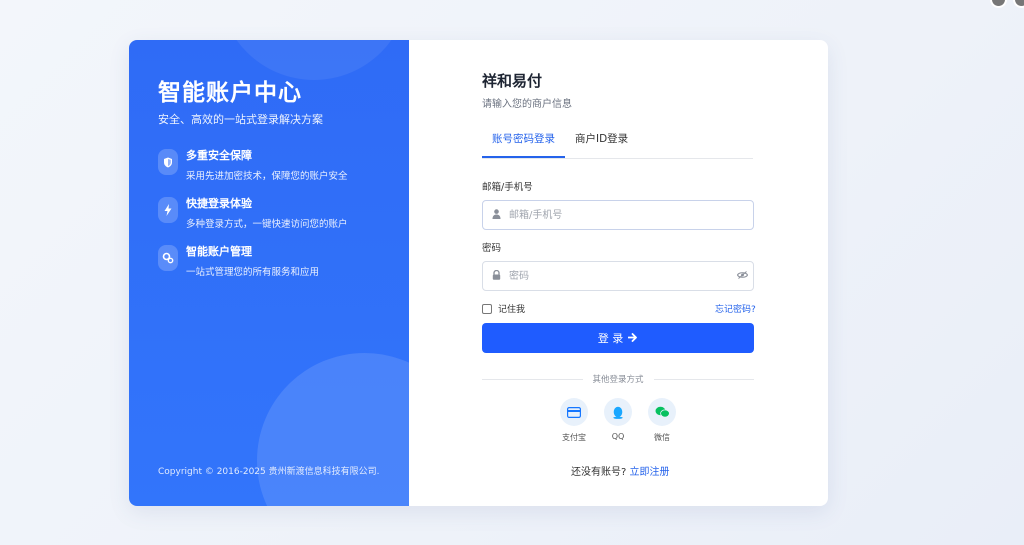 This screenshot has width=1024, height=545. What do you see at coordinates (523, 144) in the screenshot?
I see `tab-account-password: 账号密码登录` at bounding box center [523, 144].